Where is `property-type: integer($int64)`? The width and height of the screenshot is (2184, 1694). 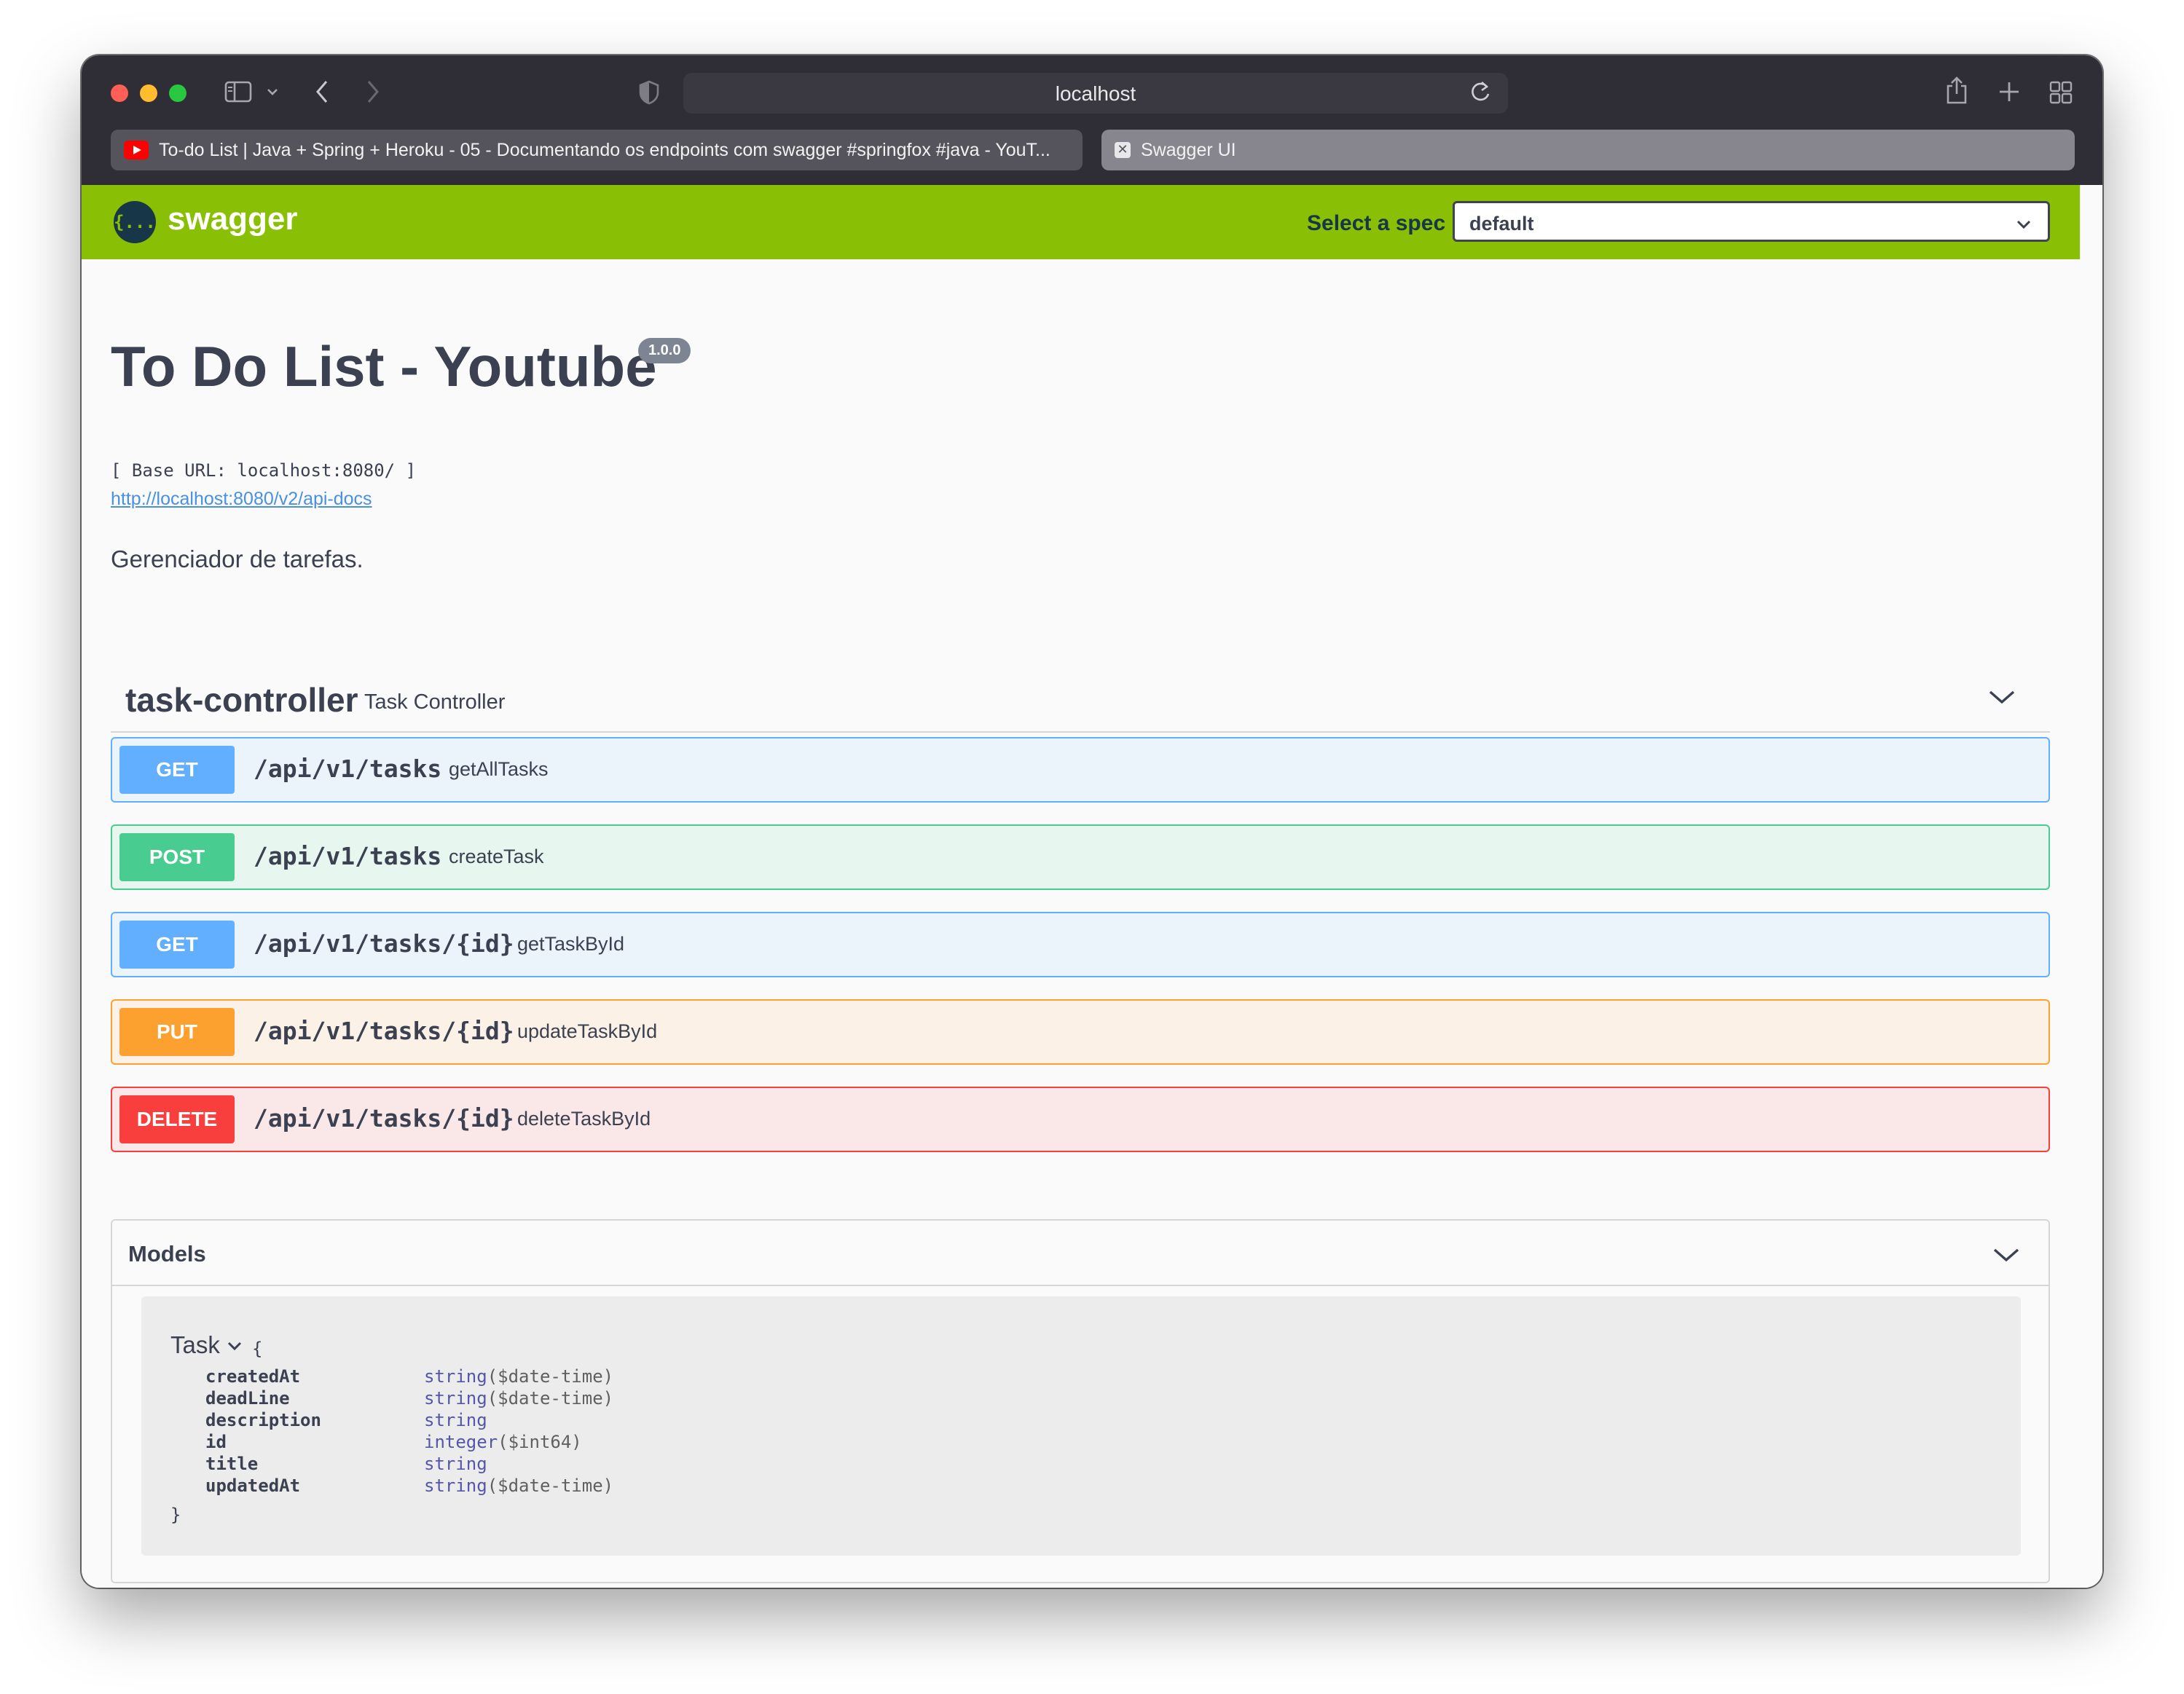
property-type: integer($int64) is located at coordinates (503, 1442).